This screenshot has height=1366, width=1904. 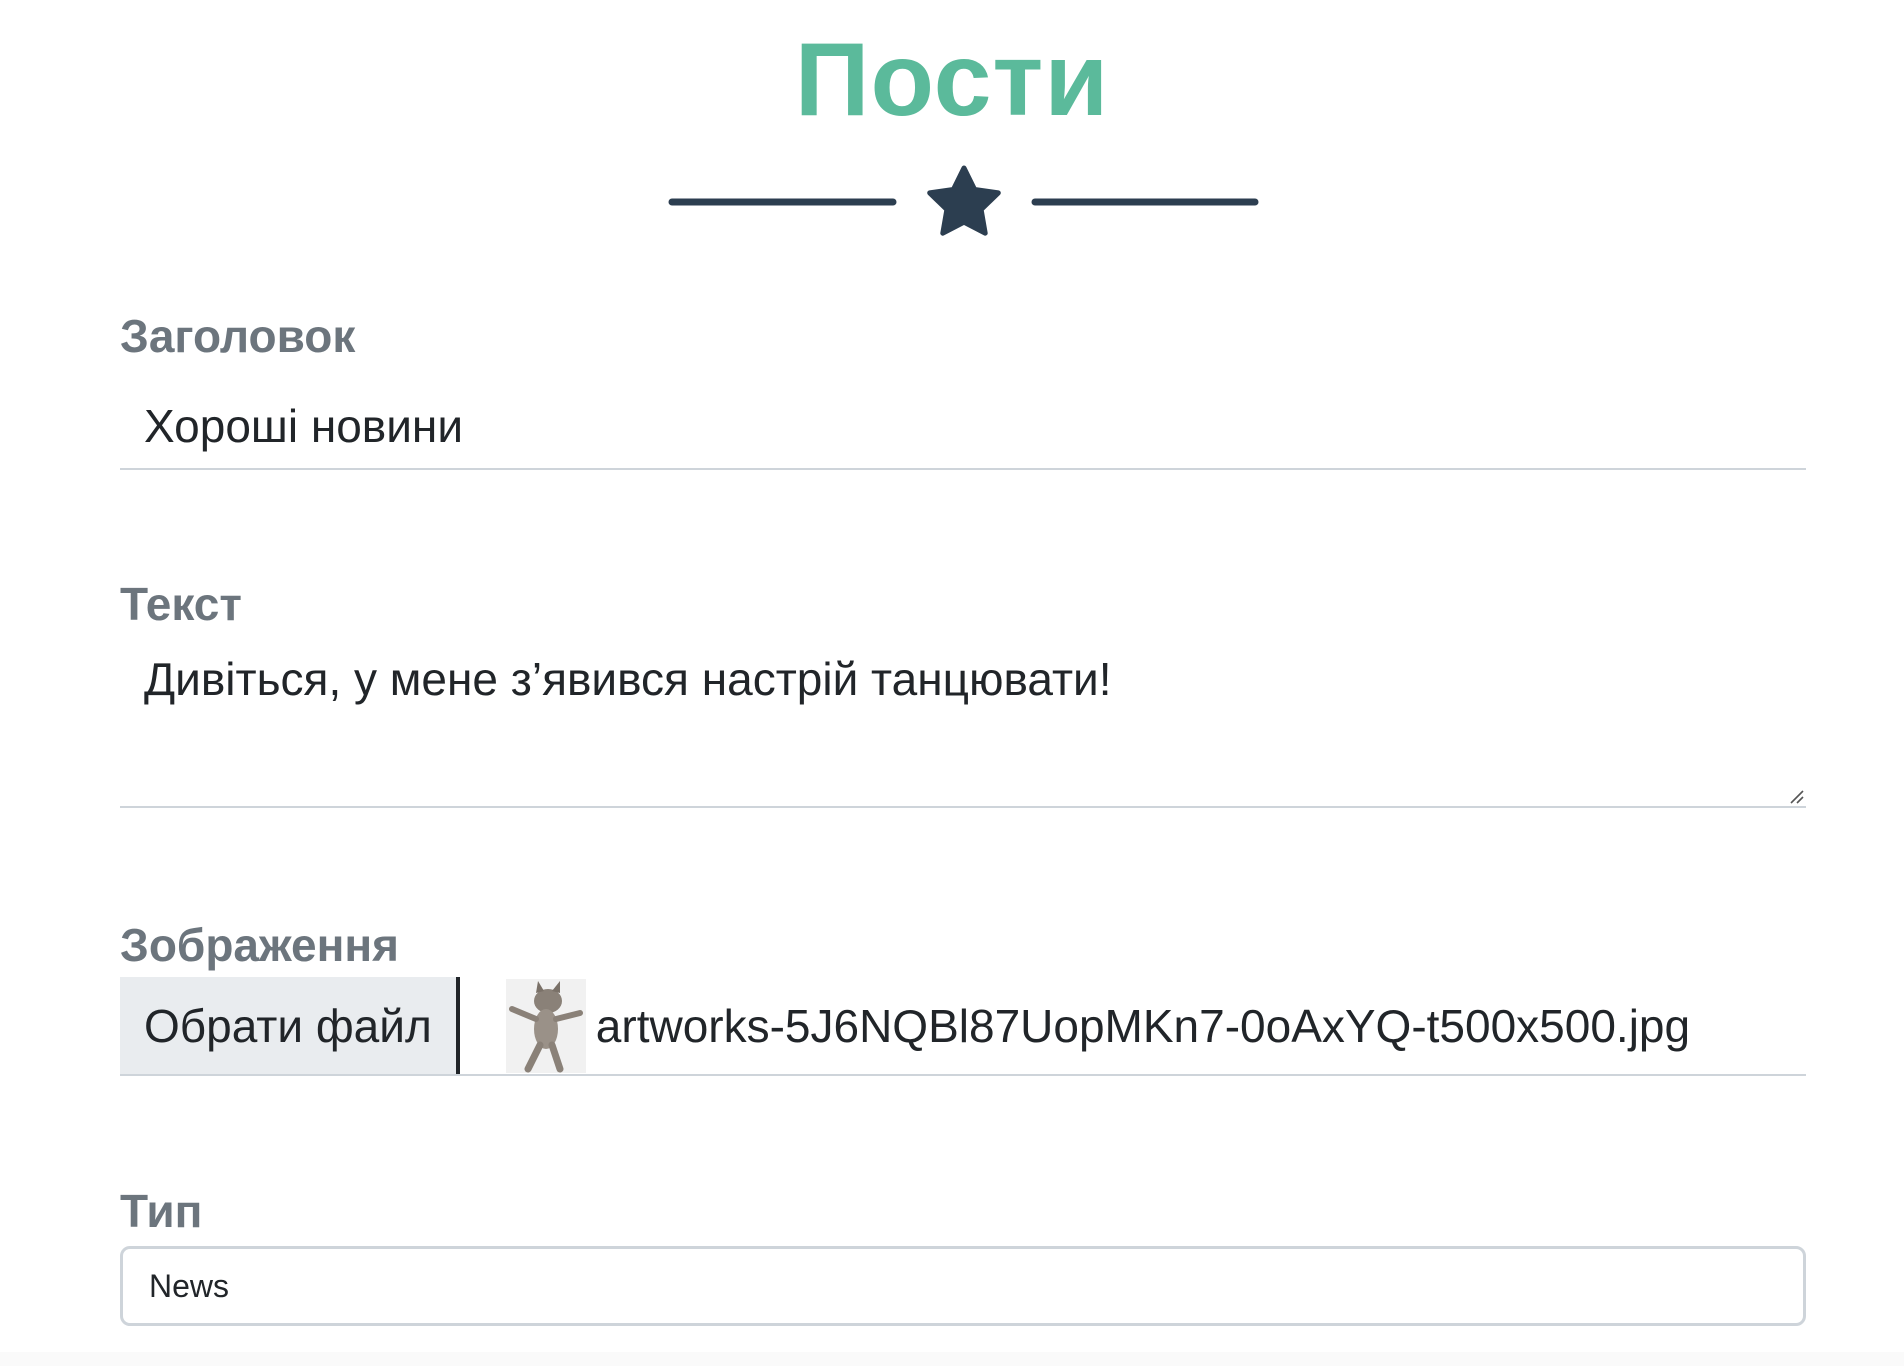 What do you see at coordinates (952, 80) in the screenshot?
I see `page-title: Пости` at bounding box center [952, 80].